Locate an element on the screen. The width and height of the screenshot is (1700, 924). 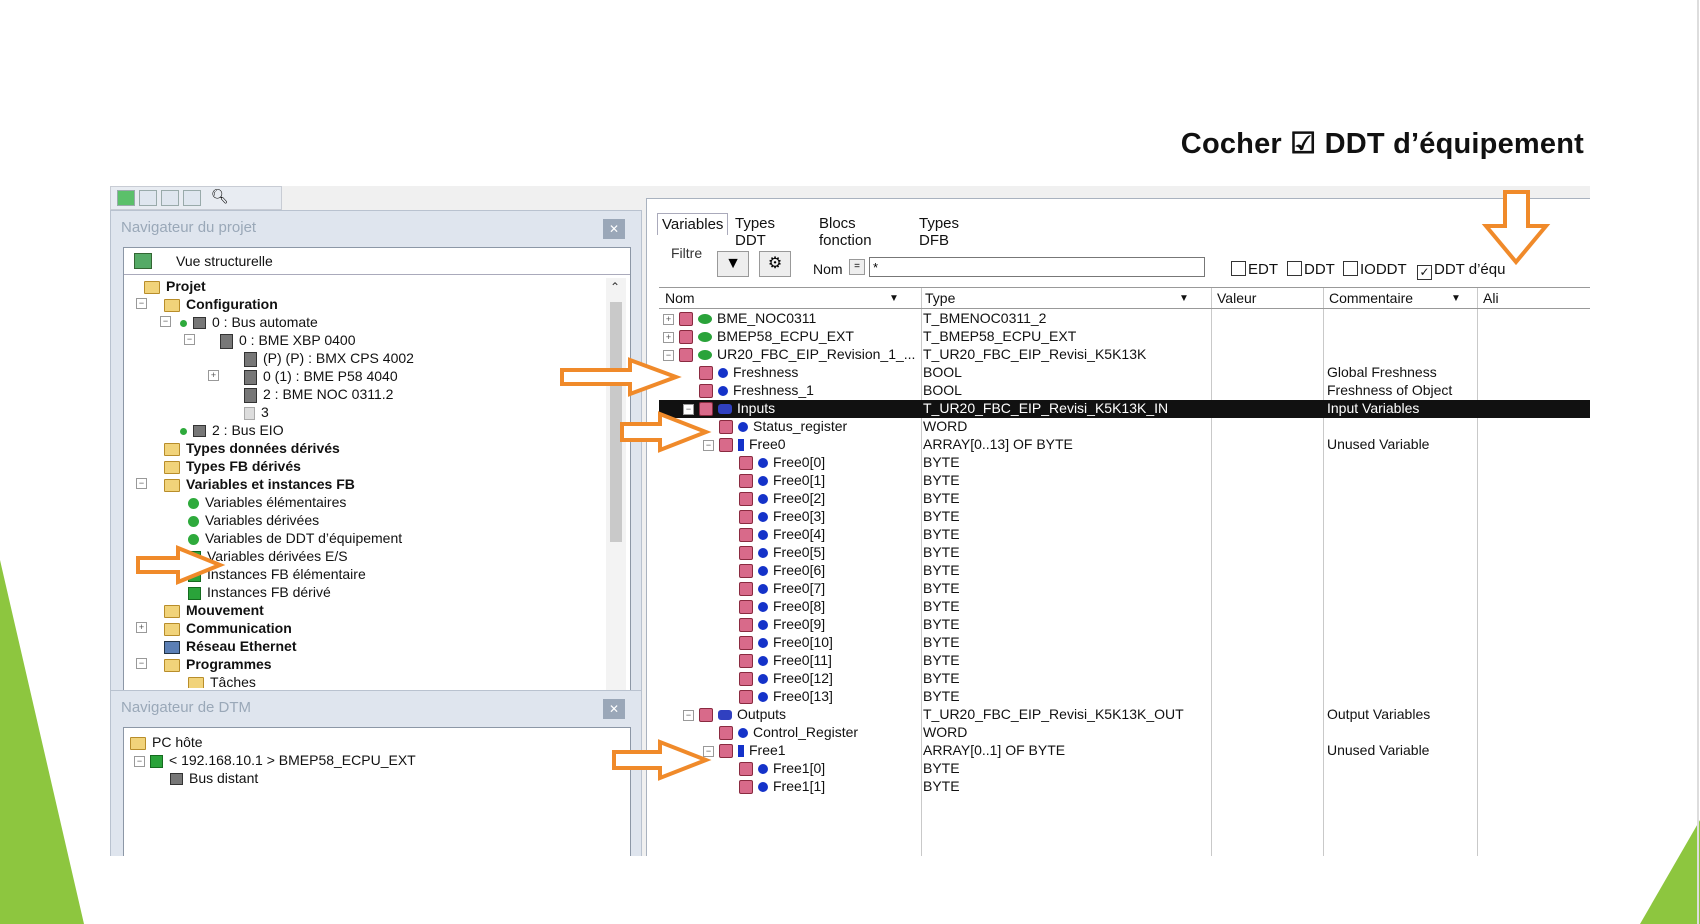
arrow-outputs-icon is located at coordinates (662, 760).